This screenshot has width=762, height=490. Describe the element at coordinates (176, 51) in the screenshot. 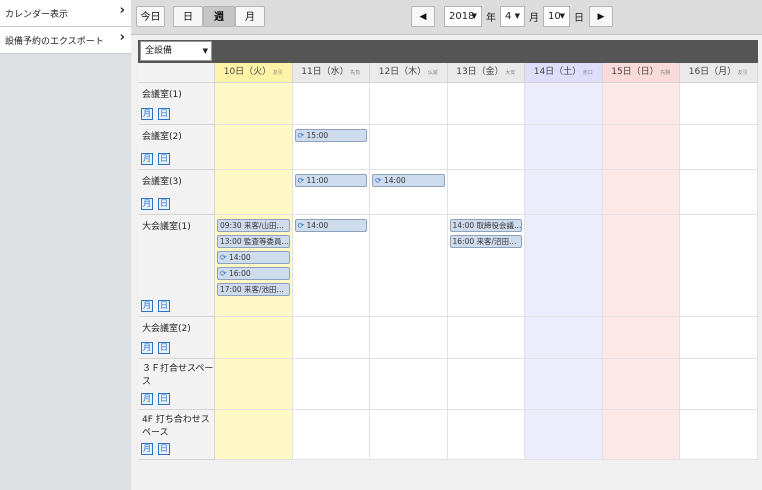

I see `facility-select: 全設備 ▼` at that location.